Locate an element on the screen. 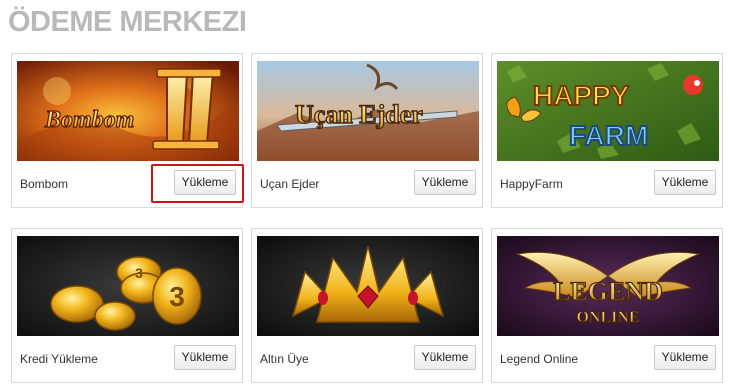  svg-text: FARM is located at coordinates (608, 135).